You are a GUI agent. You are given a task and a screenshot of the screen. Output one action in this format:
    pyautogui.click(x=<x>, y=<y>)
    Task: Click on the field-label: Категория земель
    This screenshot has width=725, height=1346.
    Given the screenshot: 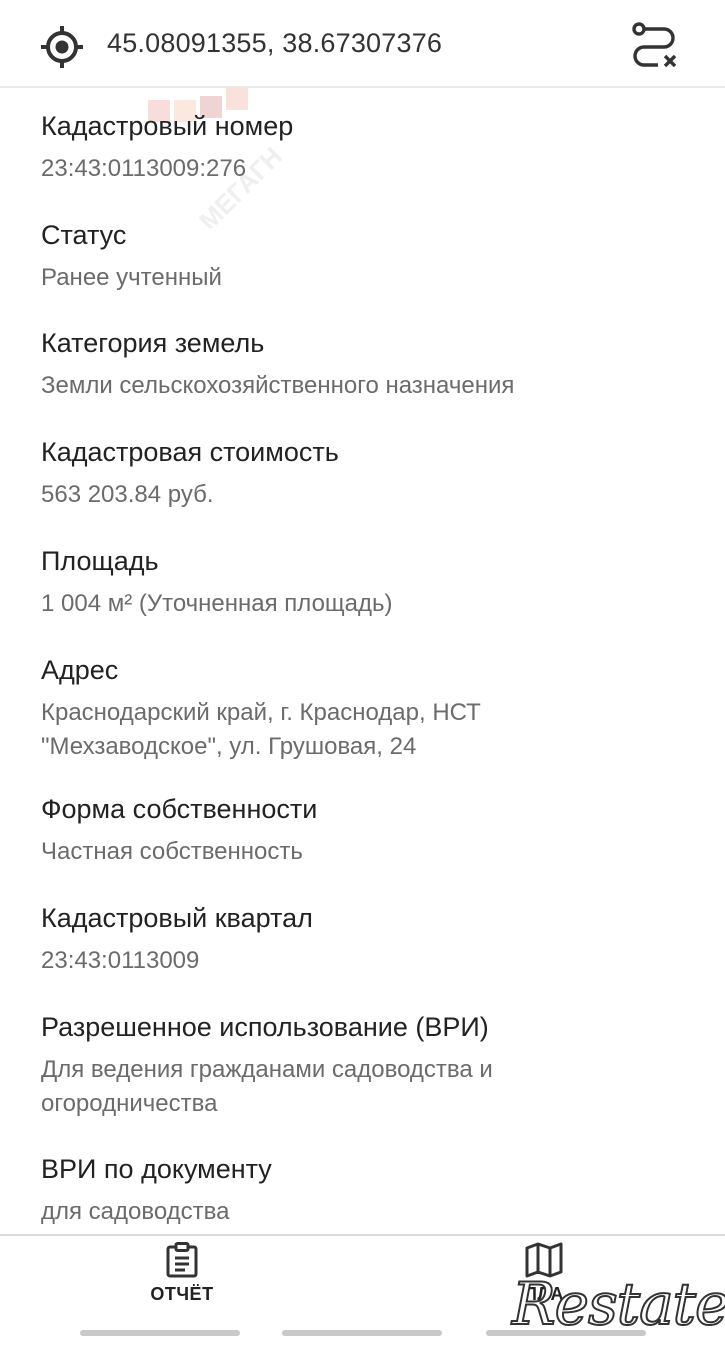 What is the action you would take?
    pyautogui.click(x=153, y=343)
    